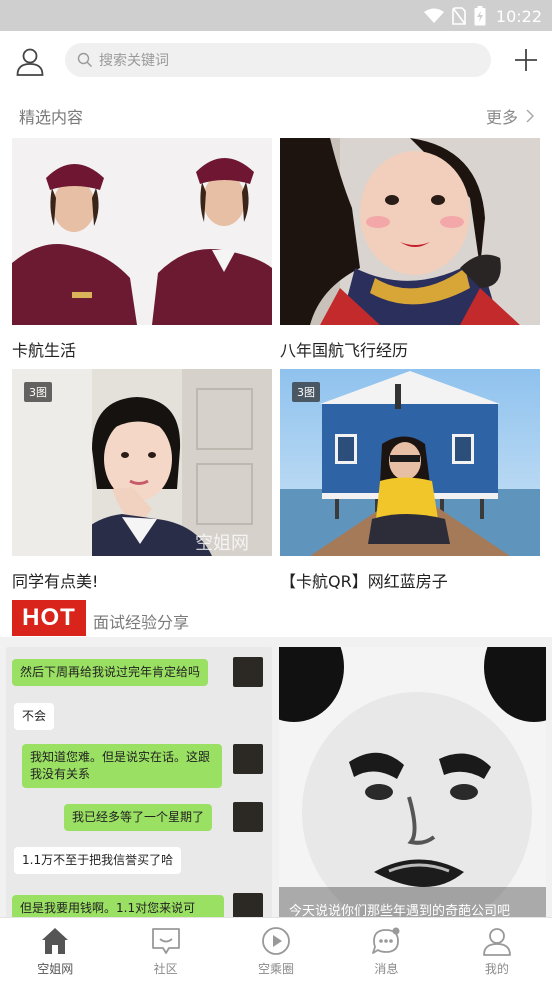  Describe the element at coordinates (122, 766) in the screenshot. I see `chat-bubble-right: 我知道您难。但是说实在话。这跟我没有关系` at that location.